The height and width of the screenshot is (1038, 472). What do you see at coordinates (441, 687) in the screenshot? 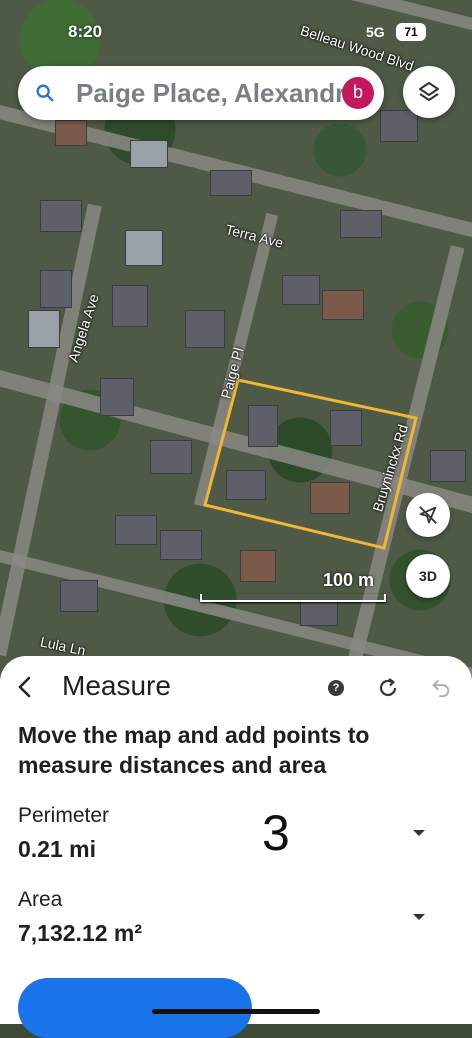
I see `undo-icon` at bounding box center [441, 687].